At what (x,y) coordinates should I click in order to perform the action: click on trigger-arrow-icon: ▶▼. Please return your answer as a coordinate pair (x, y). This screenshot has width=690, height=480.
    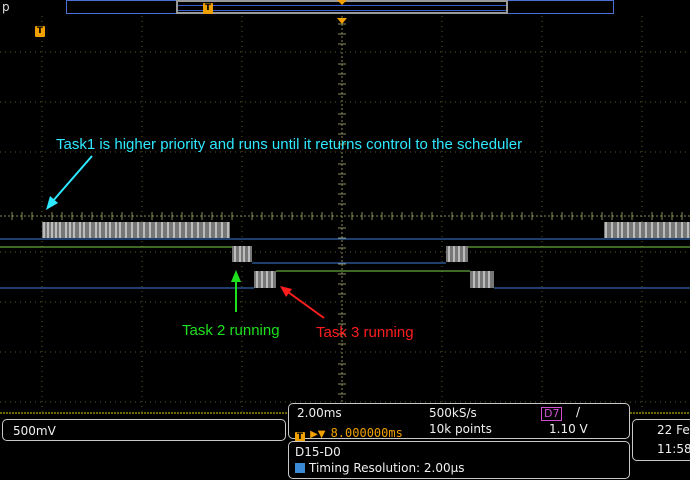
    Looking at the image, I should click on (318, 434).